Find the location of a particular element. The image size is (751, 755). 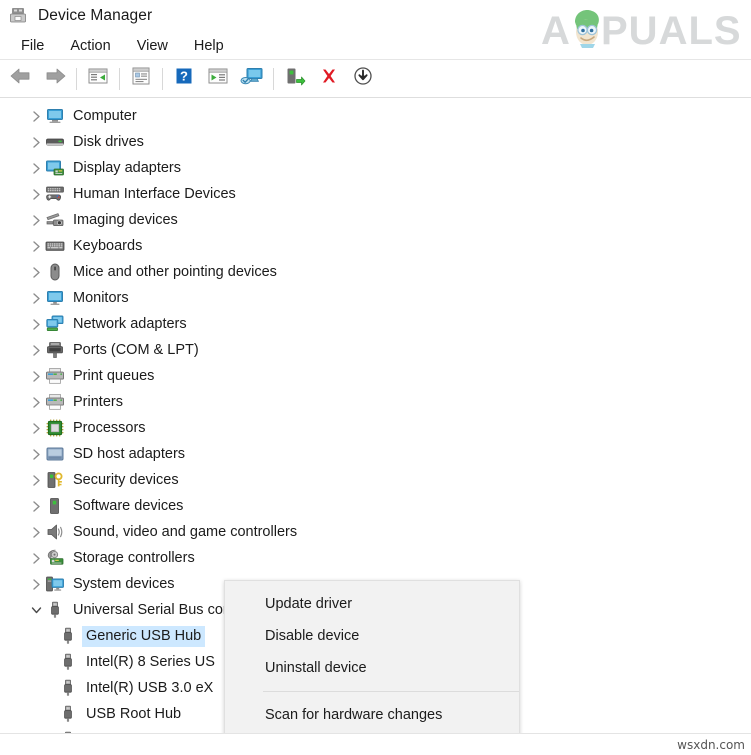

toolbar-disable-device is located at coordinates (363, 79).